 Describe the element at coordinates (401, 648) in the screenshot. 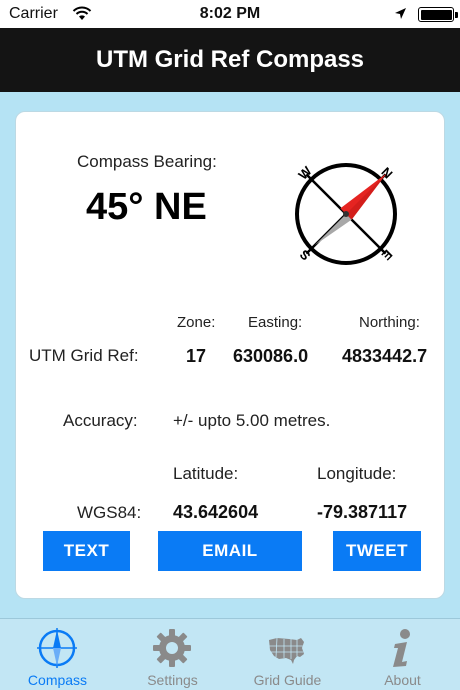

I see `info-icon` at that location.